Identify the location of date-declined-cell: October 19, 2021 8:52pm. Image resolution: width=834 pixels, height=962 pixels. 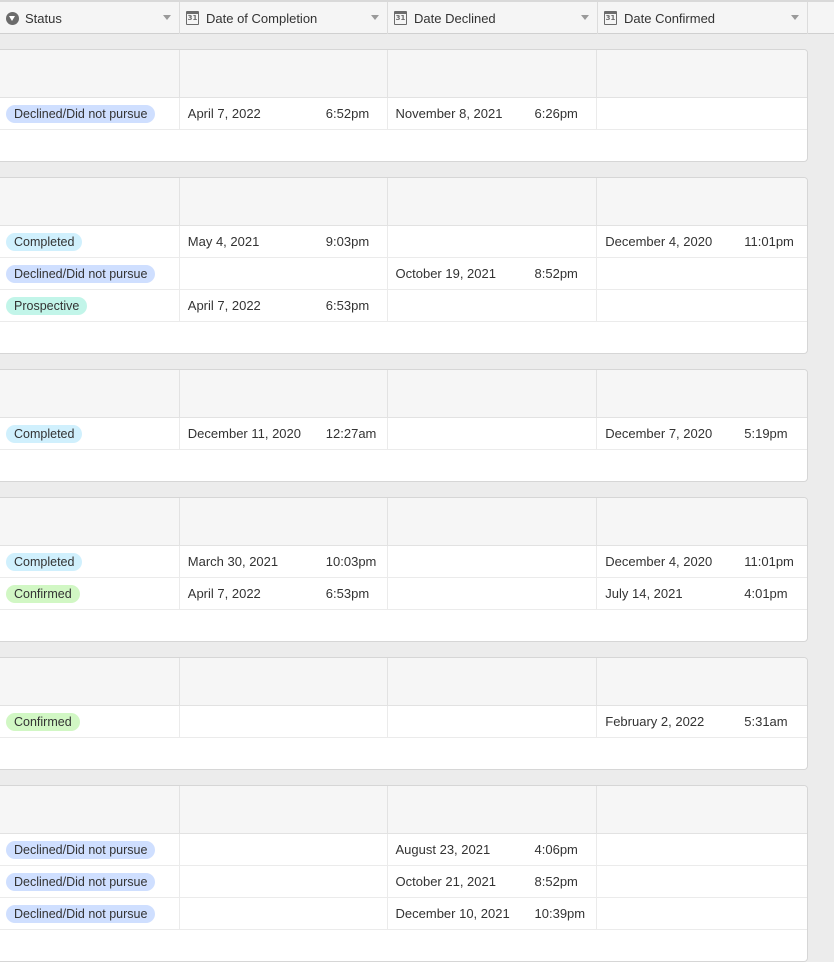
(493, 273).